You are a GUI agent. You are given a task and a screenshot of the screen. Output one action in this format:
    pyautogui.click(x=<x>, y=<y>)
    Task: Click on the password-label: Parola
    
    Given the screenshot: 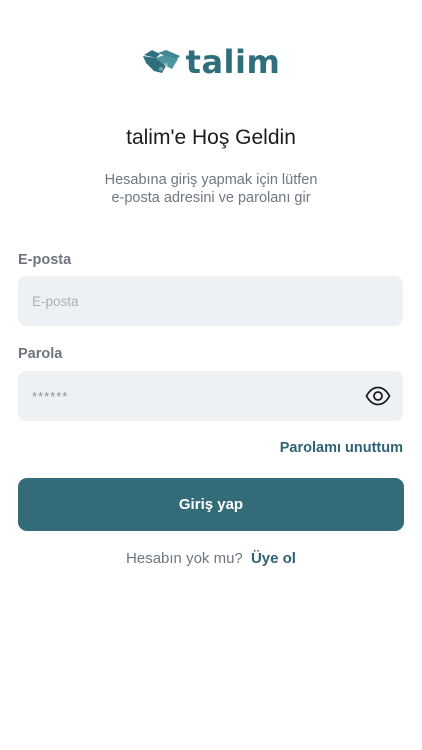 What is the action you would take?
    pyautogui.click(x=40, y=354)
    